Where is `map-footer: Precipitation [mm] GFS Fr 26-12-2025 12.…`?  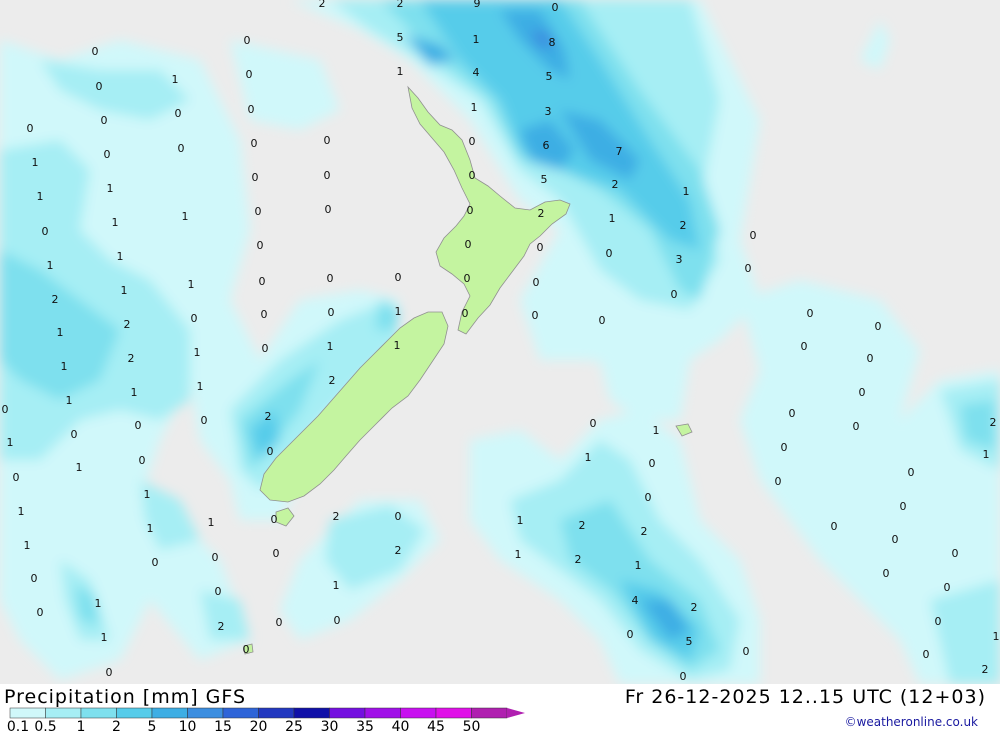
map-footer: Precipitation [mm] GFS Fr 26-12-2025 12.… is located at coordinates (500, 709).